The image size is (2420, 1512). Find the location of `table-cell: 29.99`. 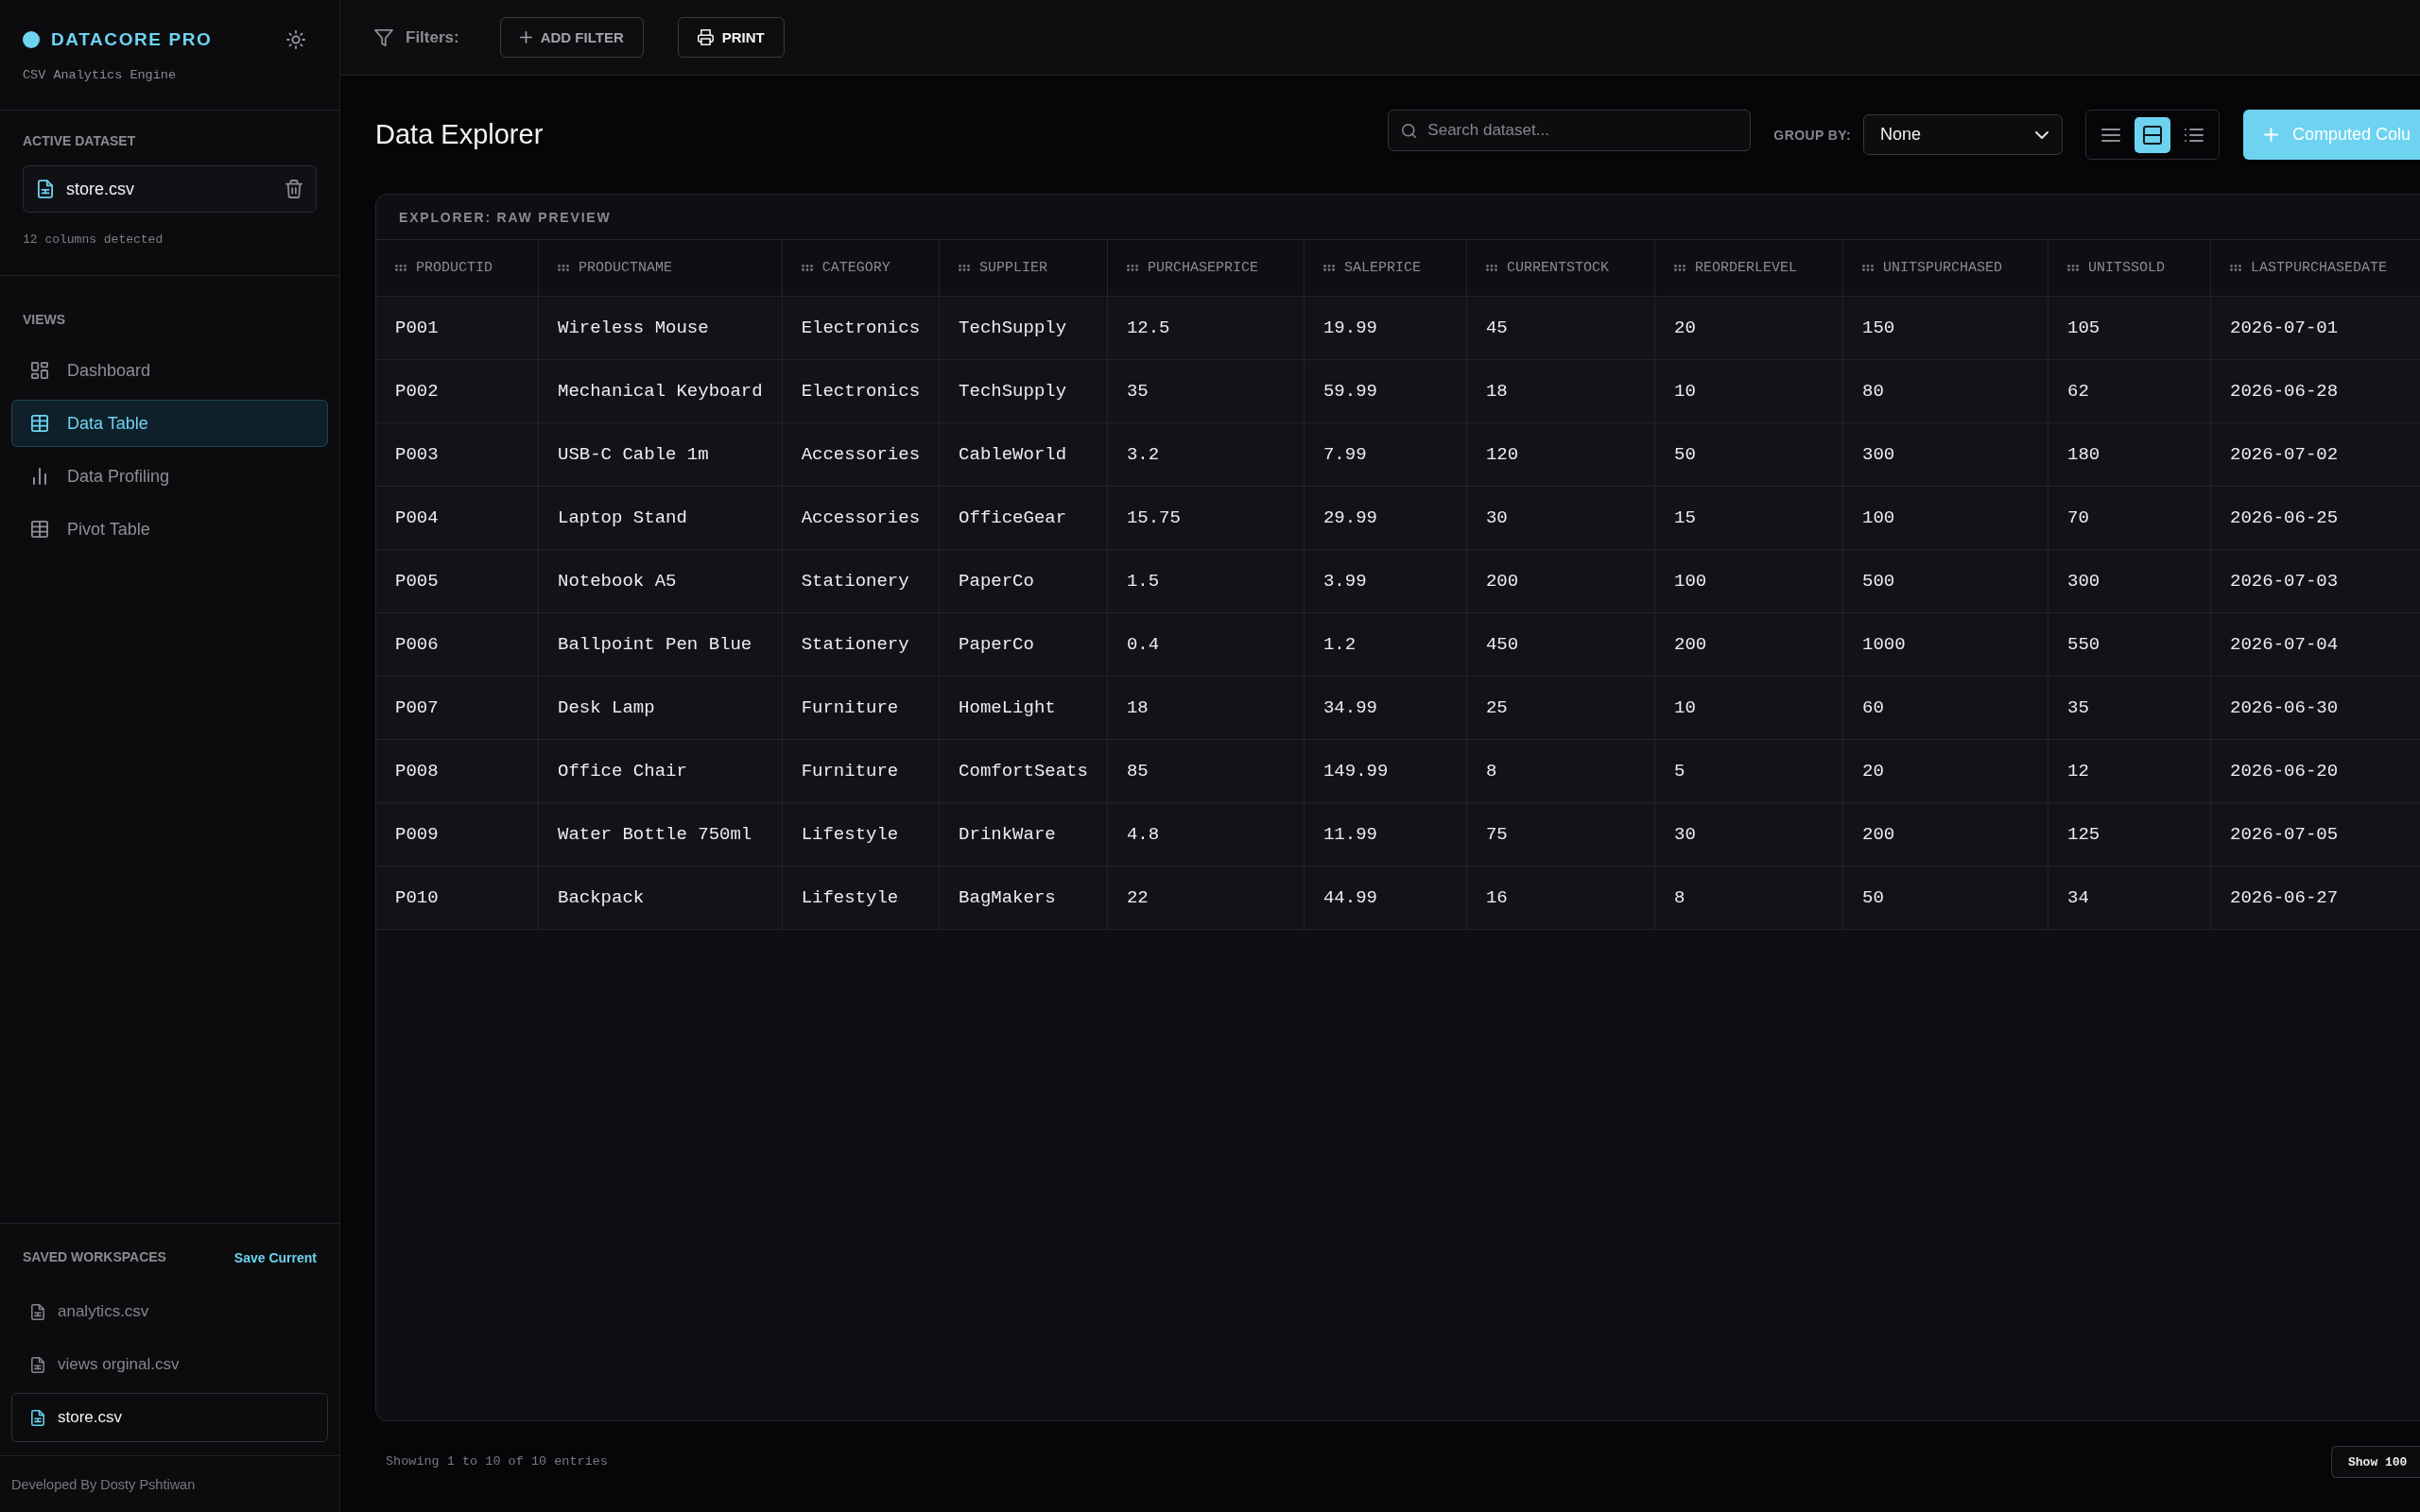

table-cell: 29.99 is located at coordinates (1385, 518).